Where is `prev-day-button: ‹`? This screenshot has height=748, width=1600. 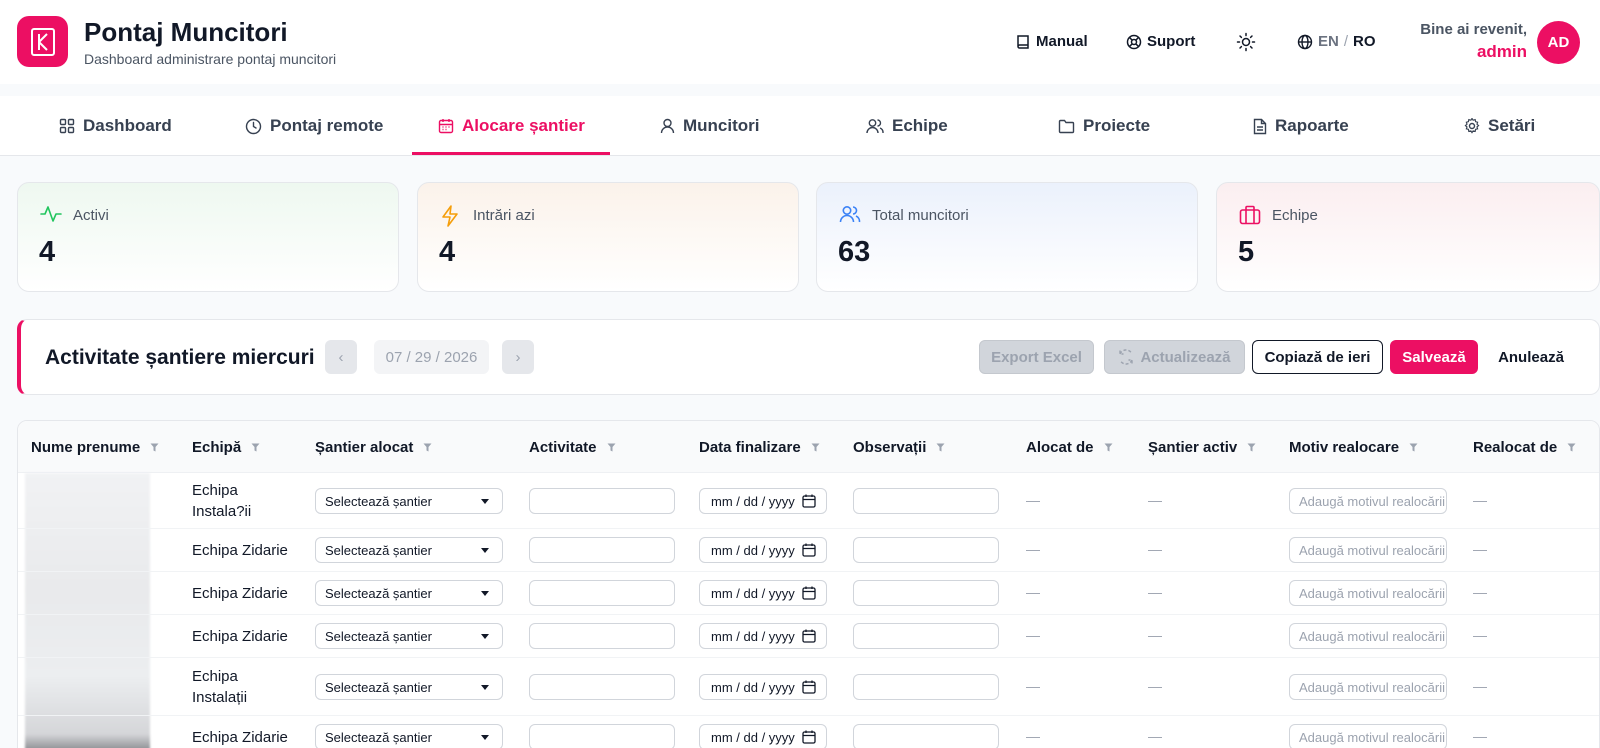 prev-day-button: ‹ is located at coordinates (341, 357).